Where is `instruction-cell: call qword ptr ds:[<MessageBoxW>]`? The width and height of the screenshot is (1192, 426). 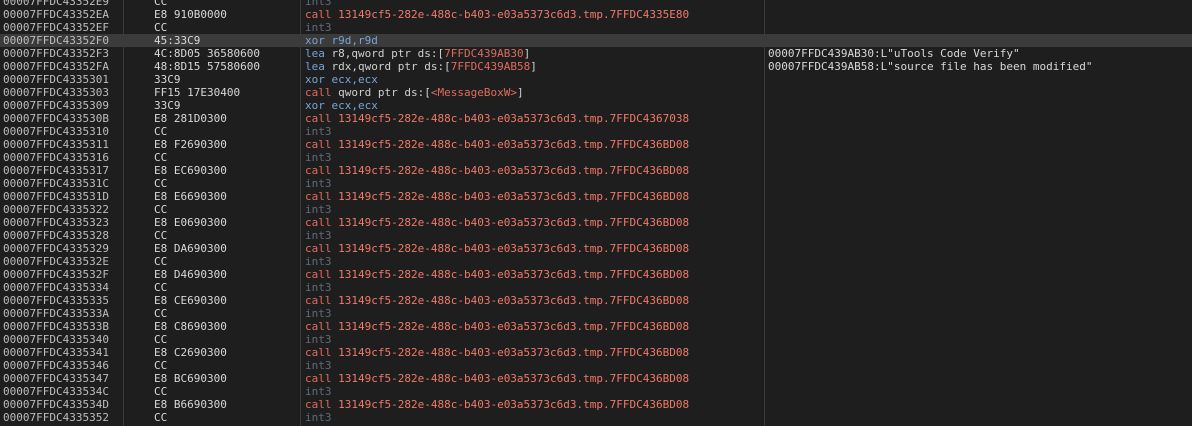 instruction-cell: call qword ptr ds:[<MessageBoxW>] is located at coordinates (535, 92).